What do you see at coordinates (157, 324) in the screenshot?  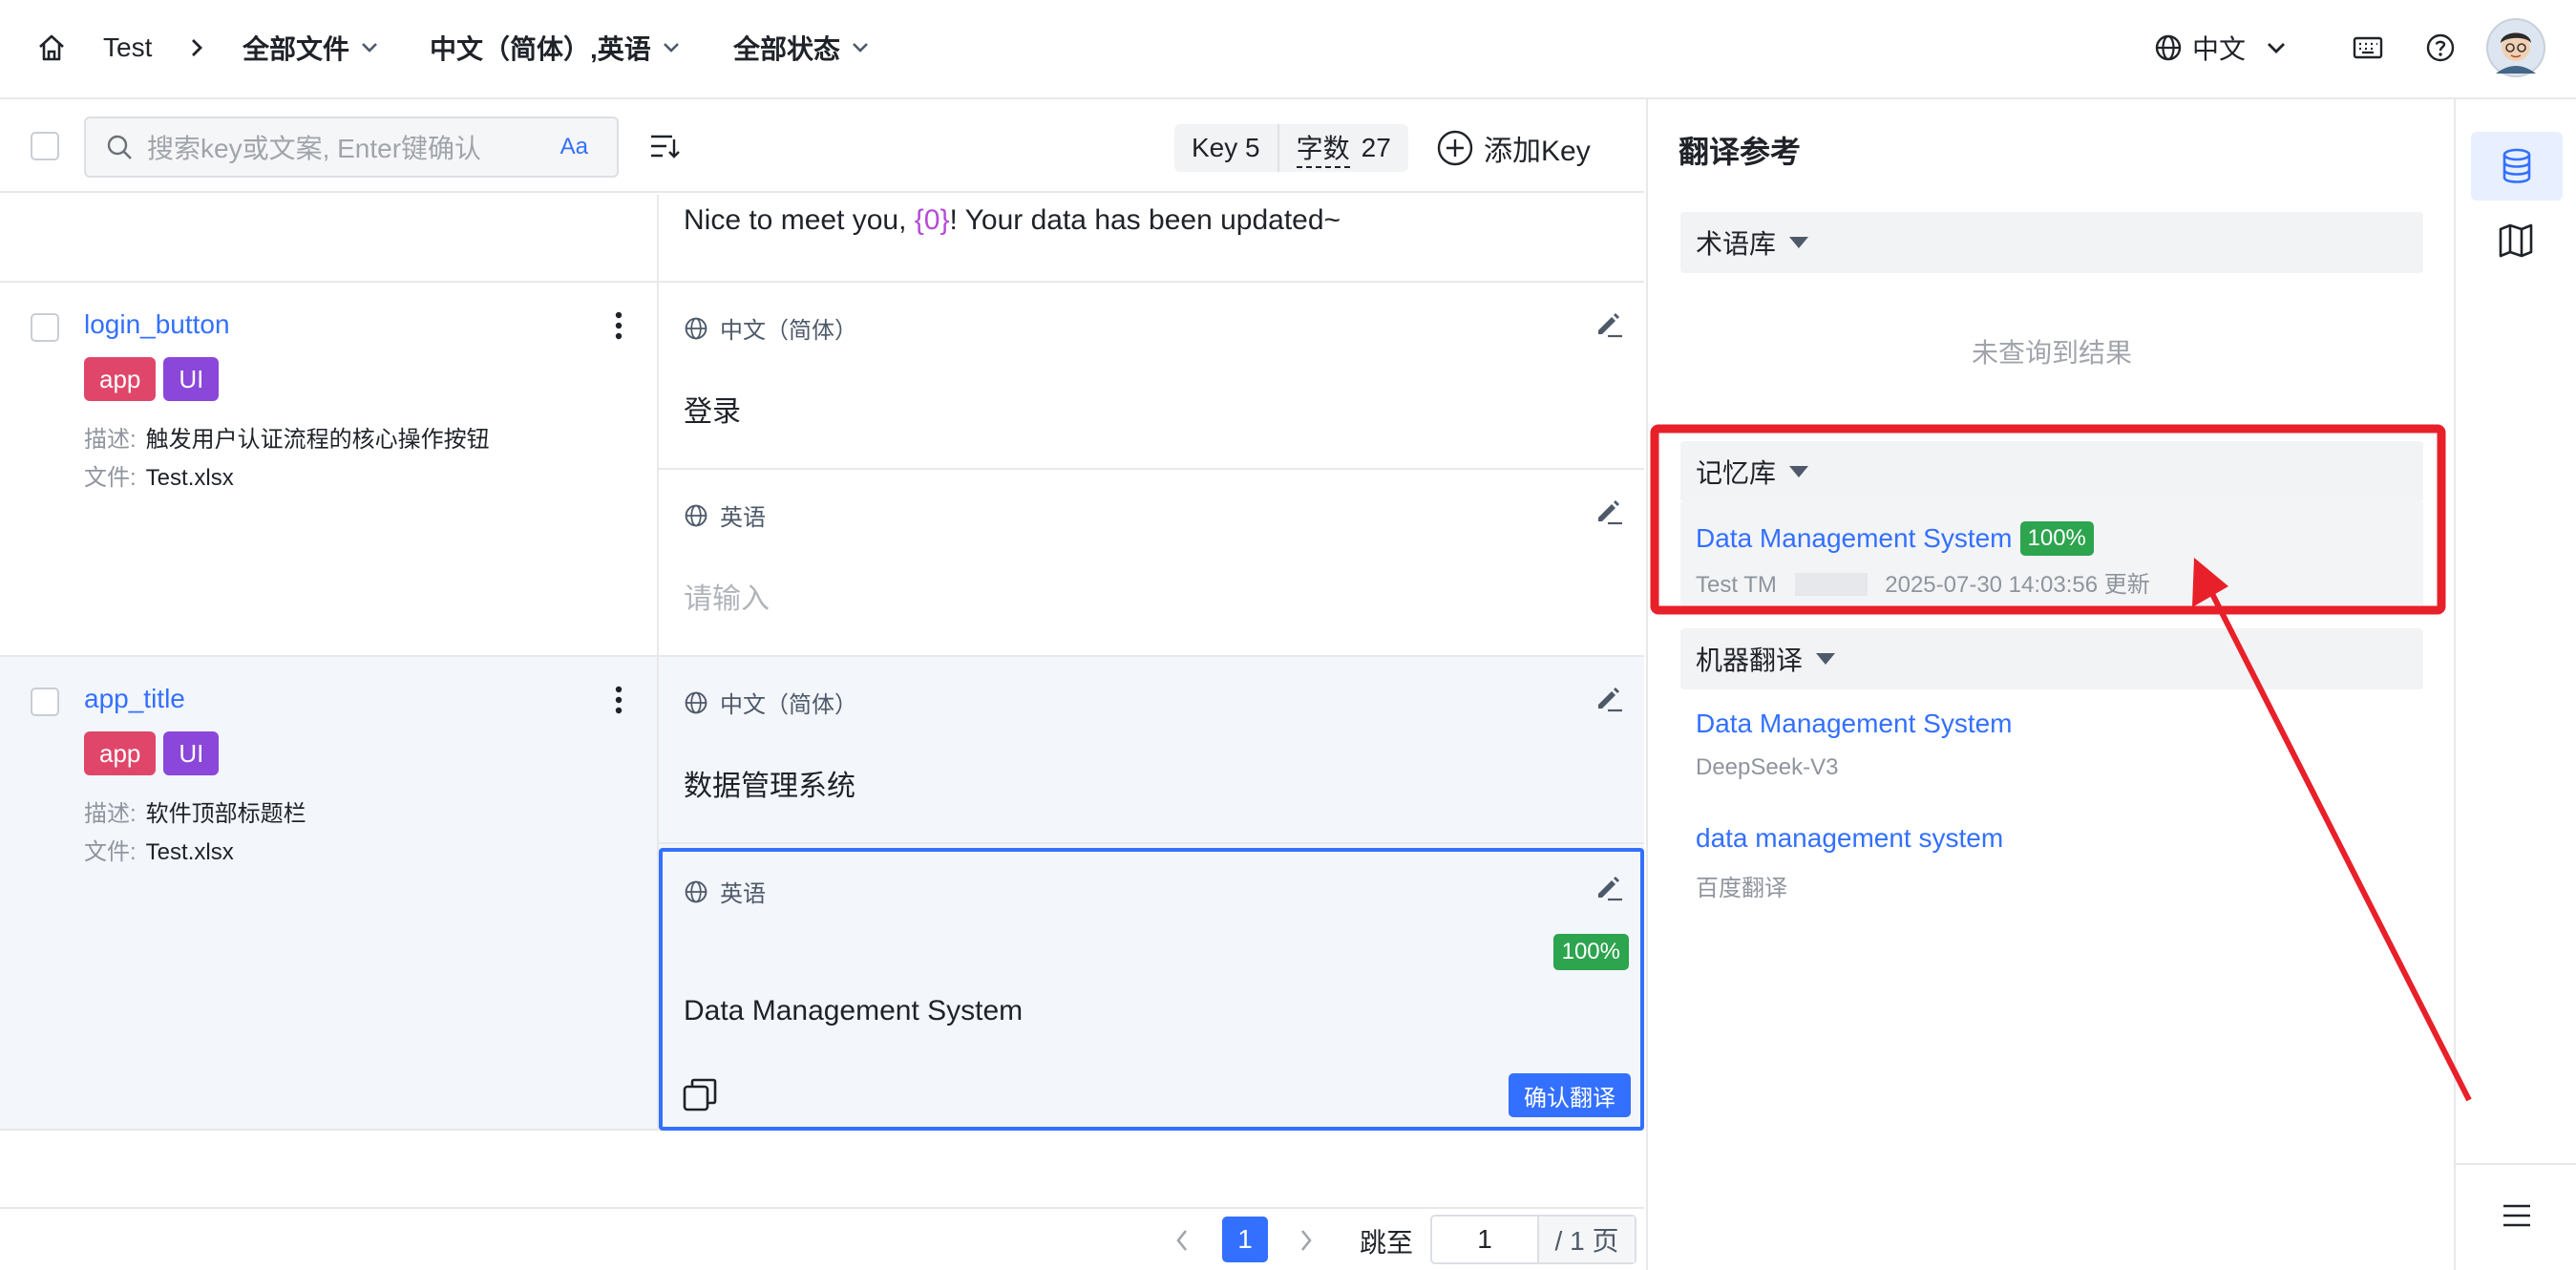 I see `key-name-link: login_button` at bounding box center [157, 324].